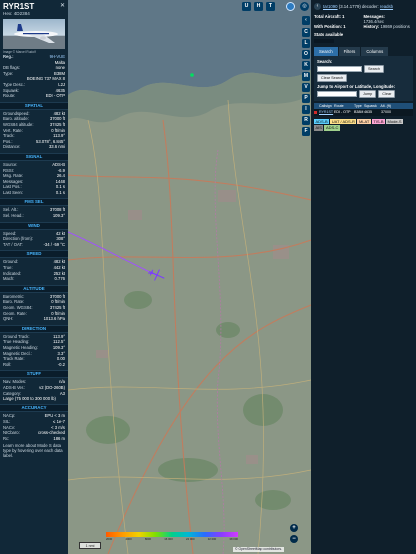 The height and width of the screenshot is (554, 416). Describe the element at coordinates (13, 216) in the screenshot. I see `fms-label: Sel. Head.:` at that location.